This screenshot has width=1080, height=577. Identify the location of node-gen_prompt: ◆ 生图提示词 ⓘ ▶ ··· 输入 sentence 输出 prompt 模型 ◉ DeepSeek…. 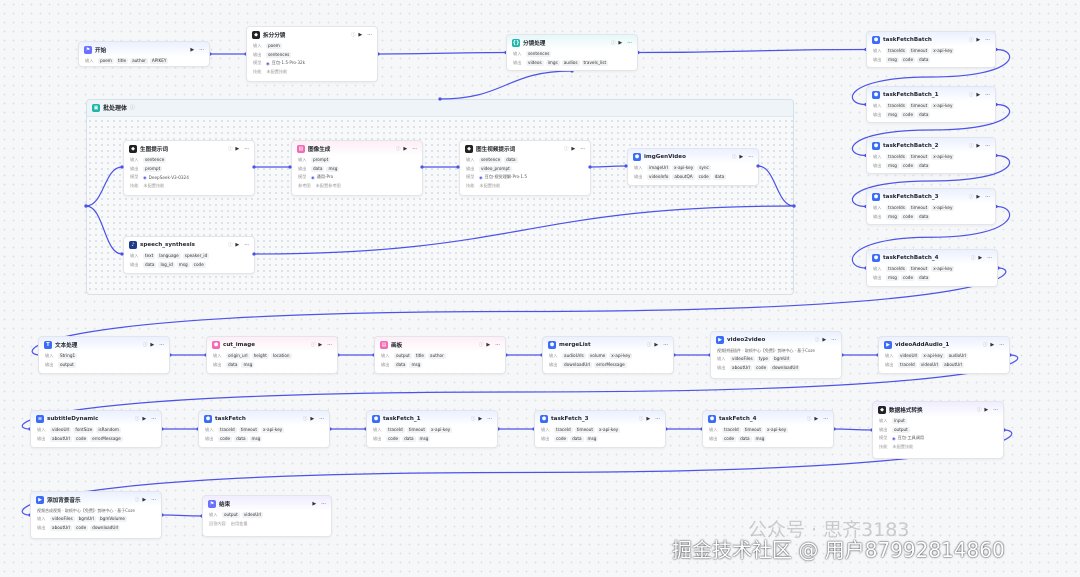
(189, 168).